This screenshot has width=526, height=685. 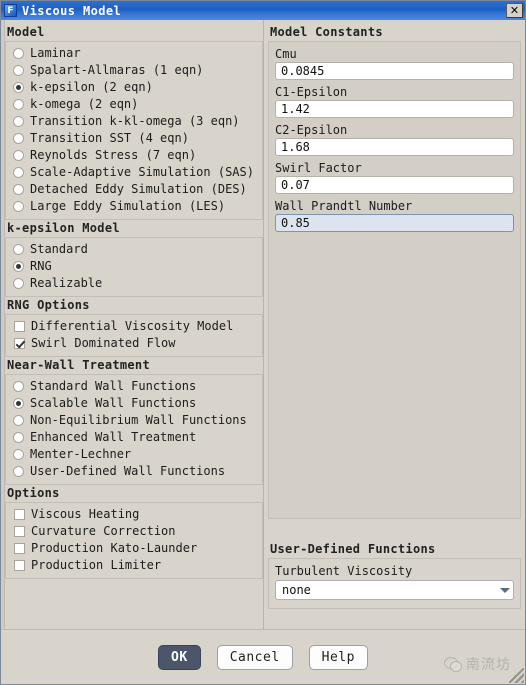 I want to click on option-label: Menter-Lechner, so click(x=81, y=454).